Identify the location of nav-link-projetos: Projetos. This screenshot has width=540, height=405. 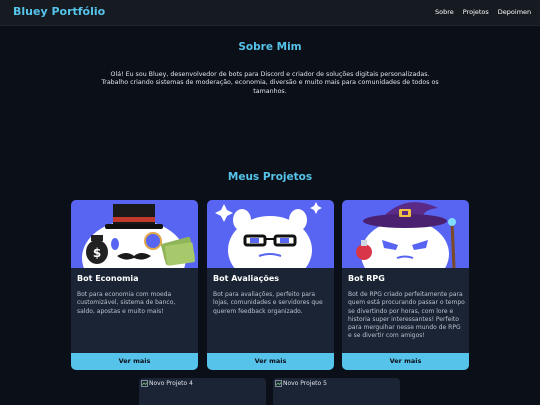
(476, 12).